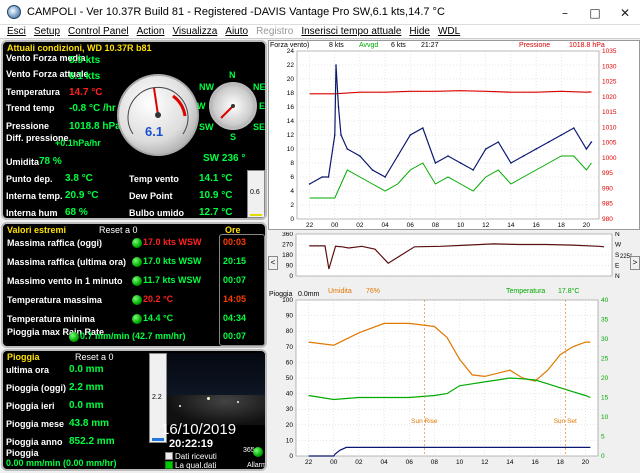 The width and height of the screenshot is (640, 473). What do you see at coordinates (605, 398) in the screenshot?
I see `y-right-tick-label: 15` at bounding box center [605, 398].